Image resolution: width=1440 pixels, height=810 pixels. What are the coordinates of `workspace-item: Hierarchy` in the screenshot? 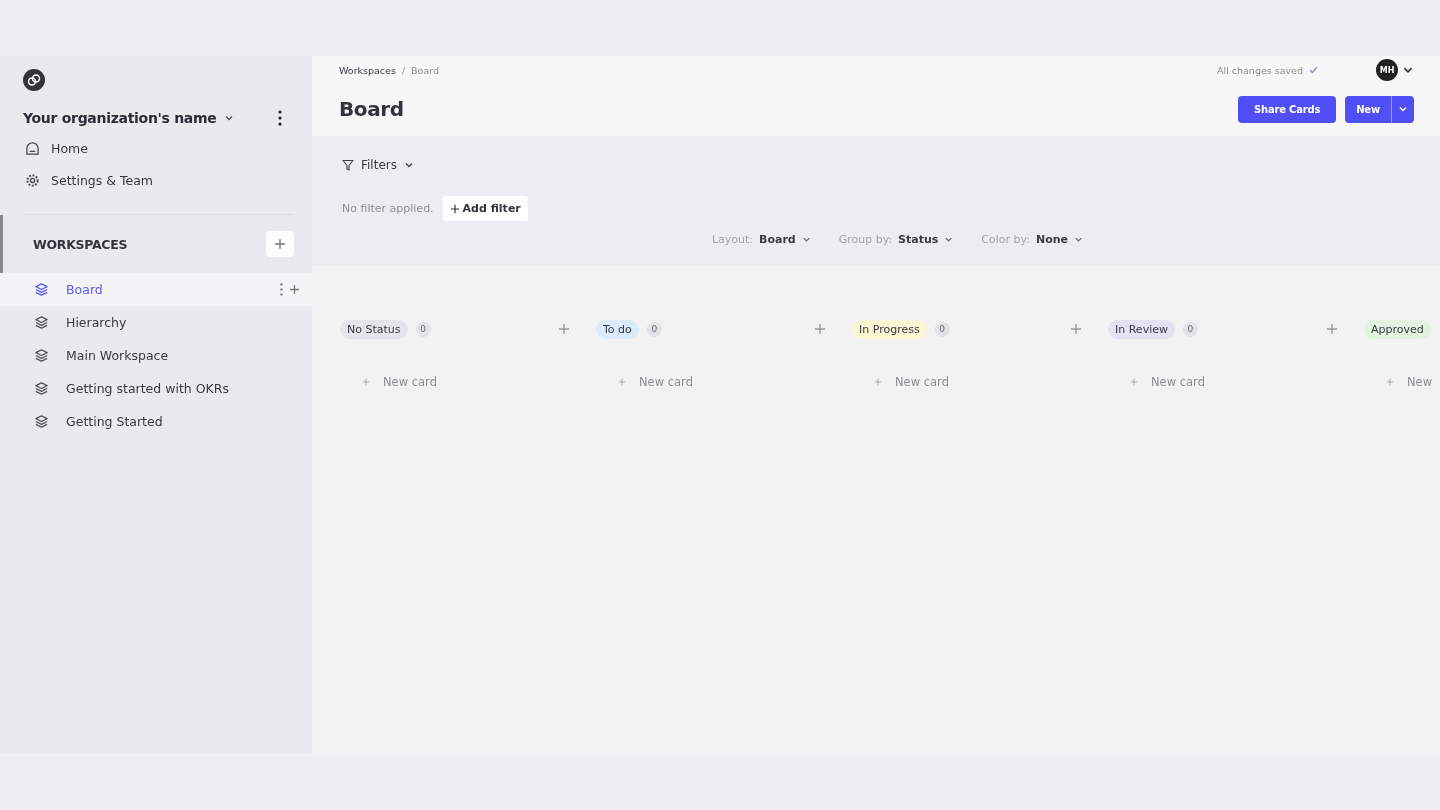 It's located at (156, 322).